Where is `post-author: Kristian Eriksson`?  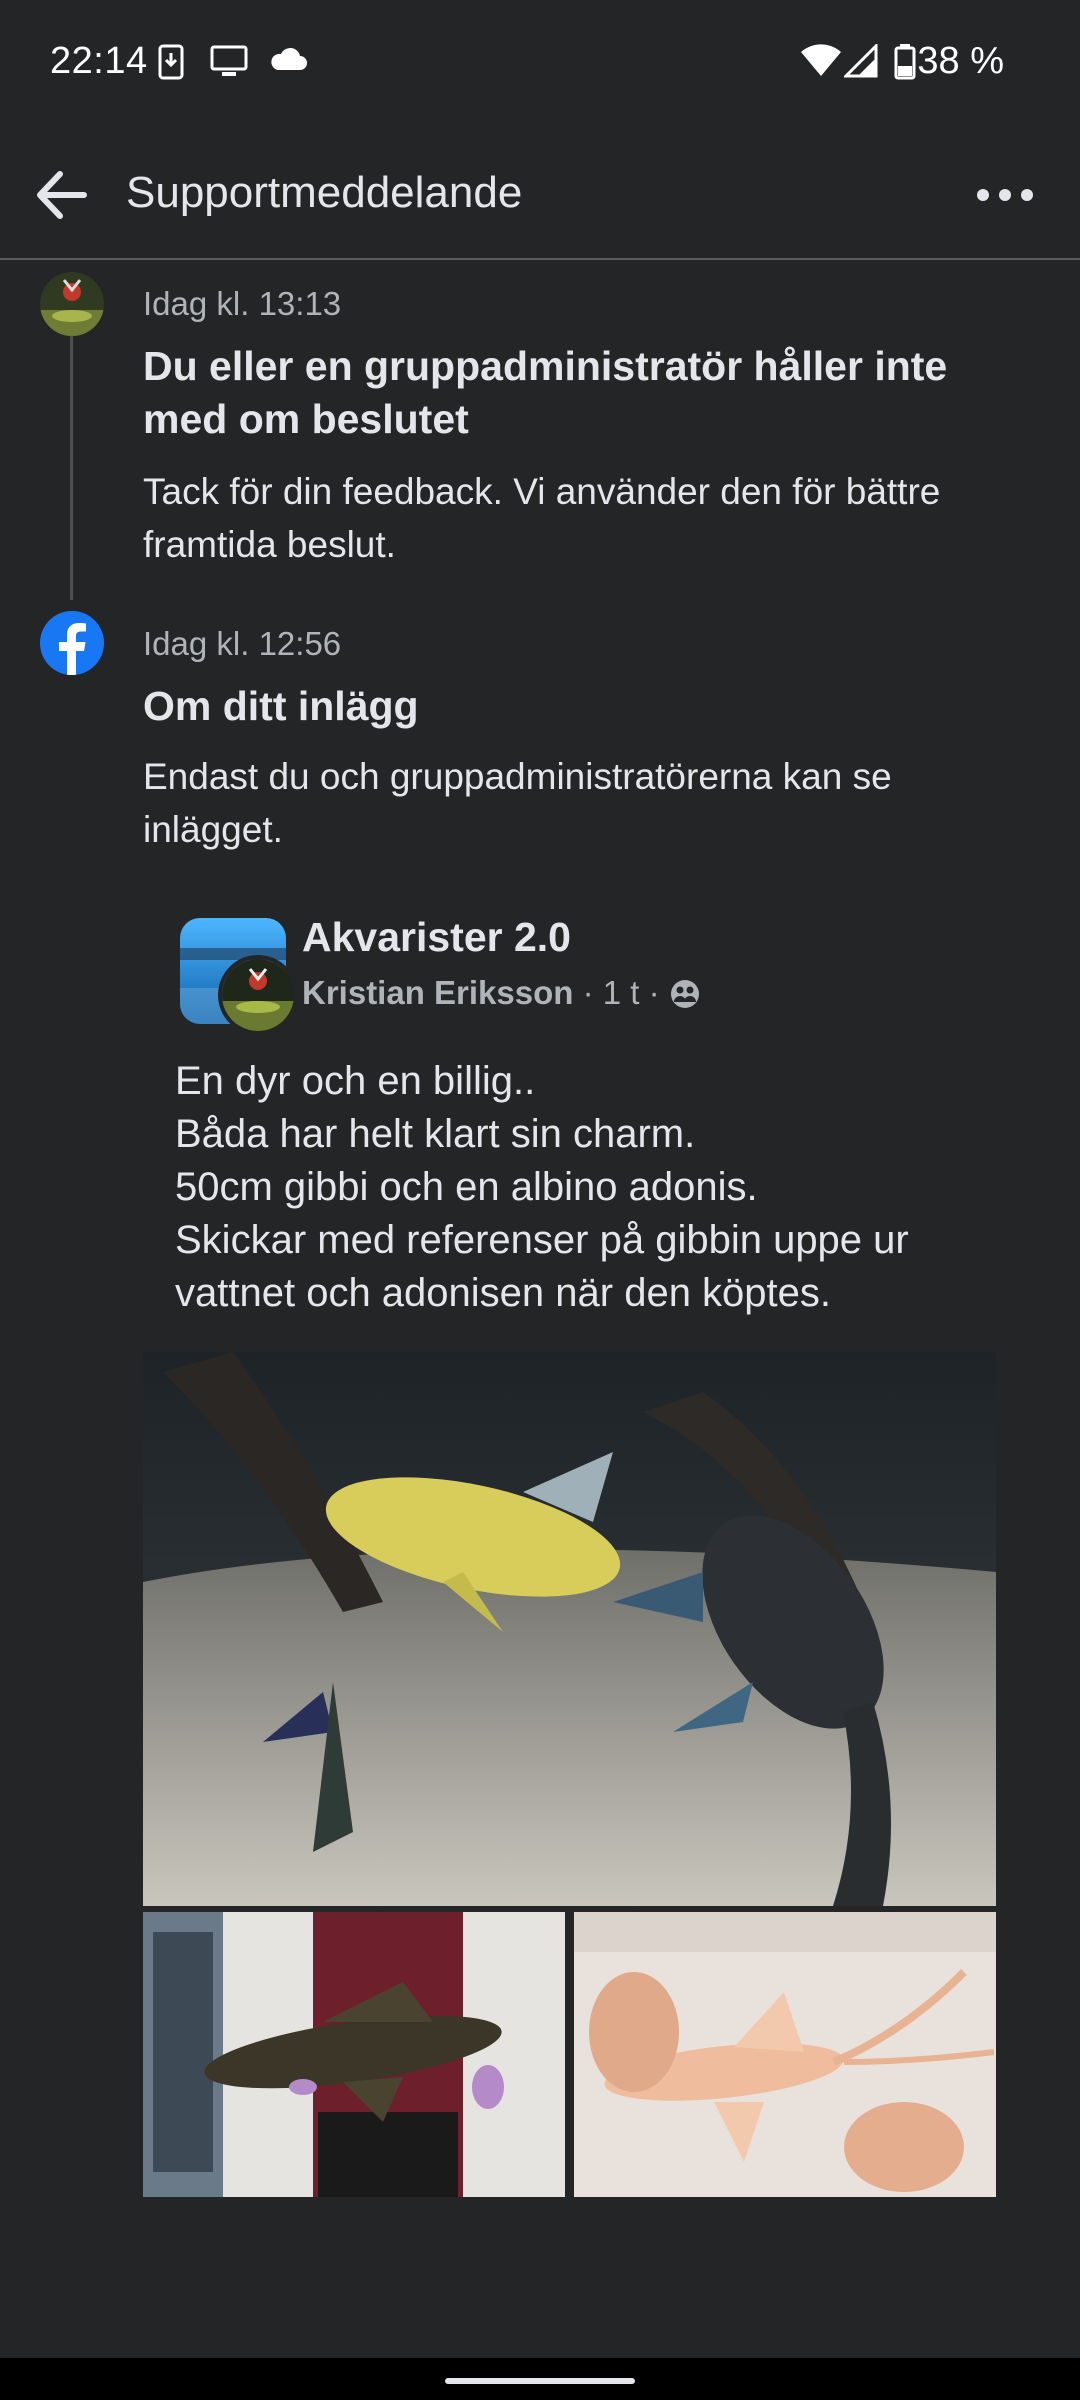 post-author: Kristian Eriksson is located at coordinates (437, 992).